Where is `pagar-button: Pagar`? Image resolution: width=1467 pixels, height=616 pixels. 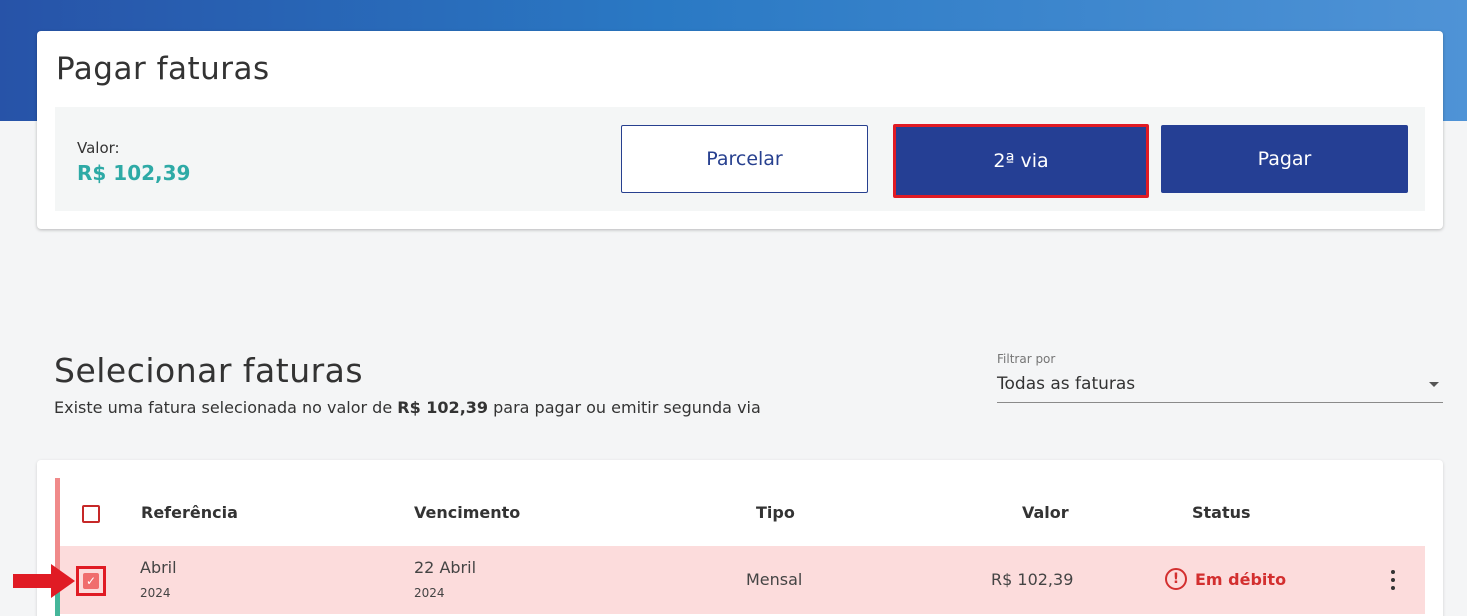 pagar-button: Pagar is located at coordinates (1284, 159).